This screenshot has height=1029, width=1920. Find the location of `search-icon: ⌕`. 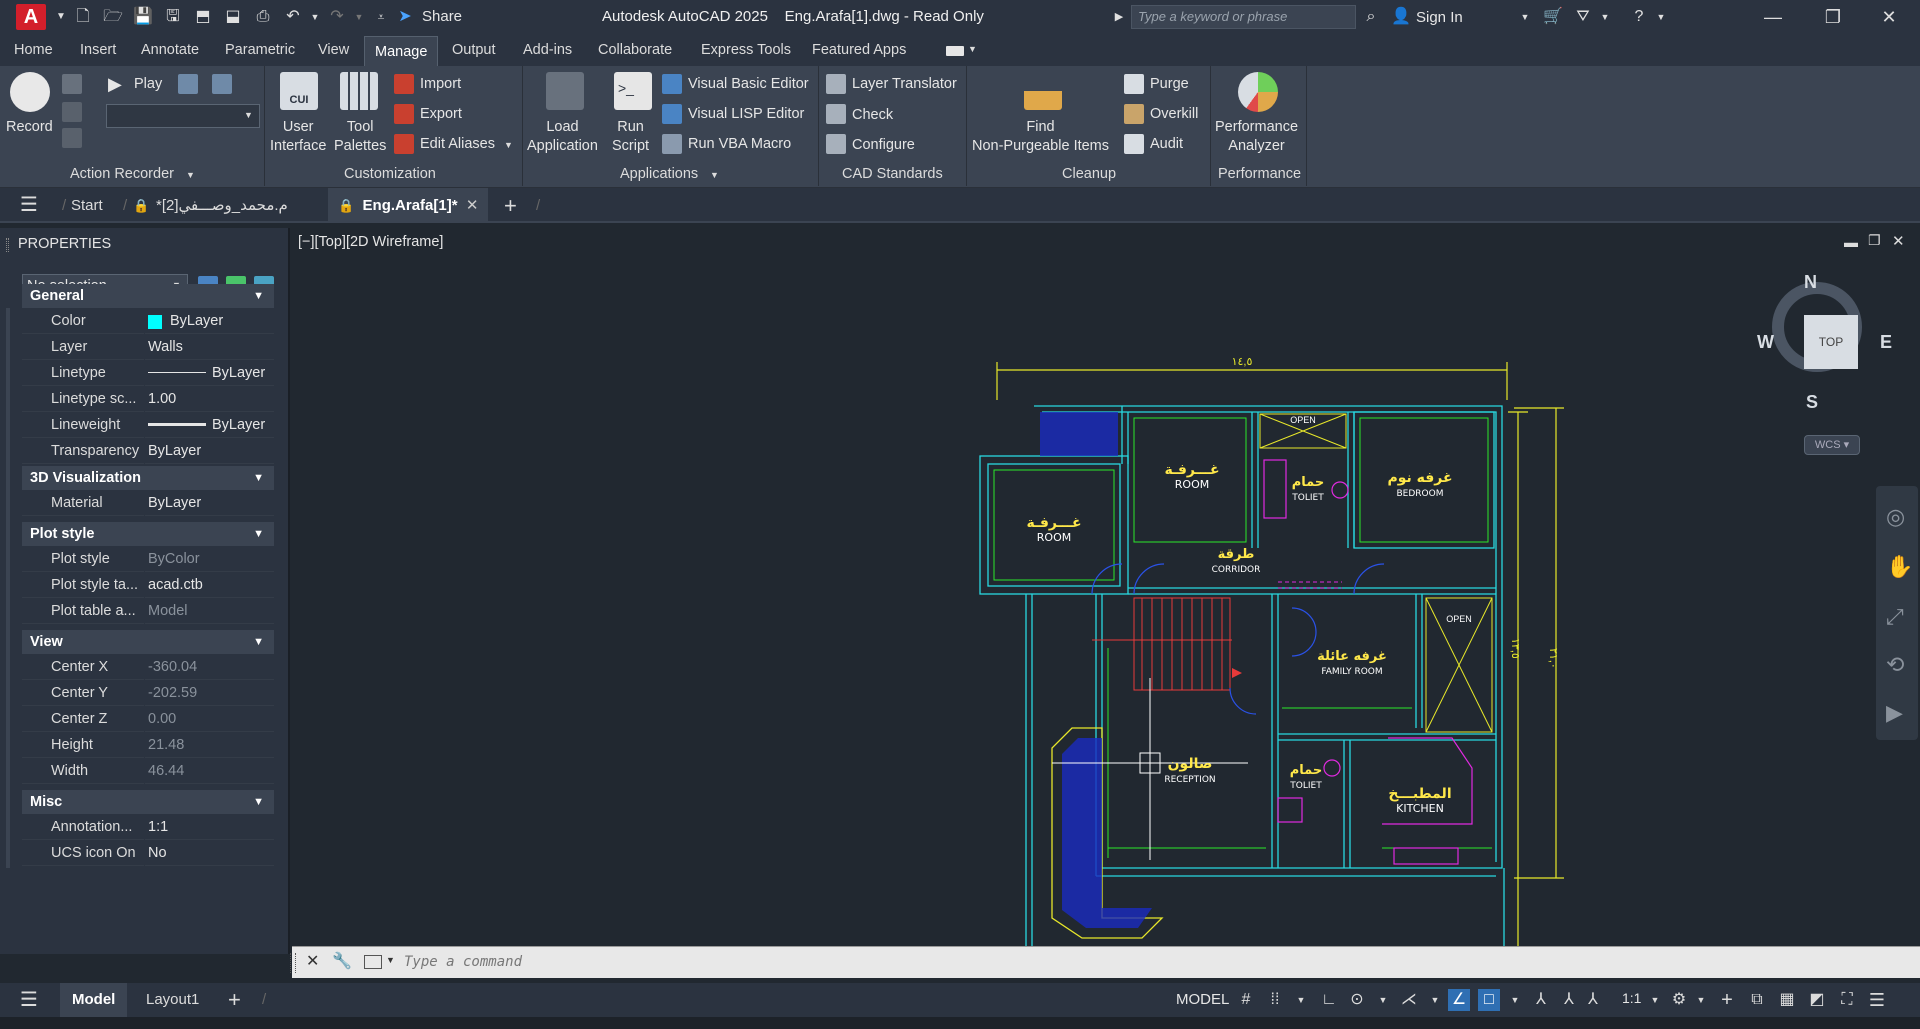

search-icon: ⌕ is located at coordinates (1371, 17).